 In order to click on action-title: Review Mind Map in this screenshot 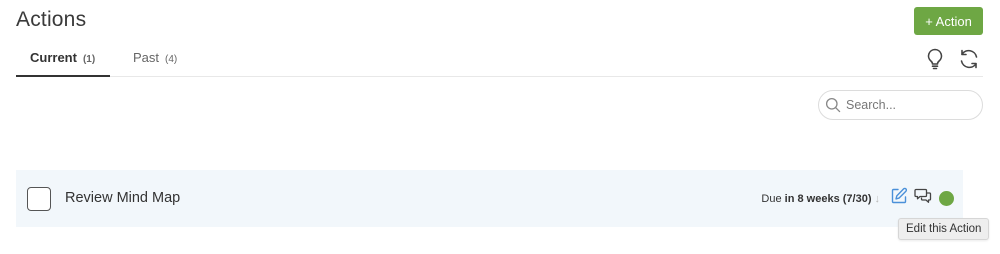, I will do `click(122, 198)`.